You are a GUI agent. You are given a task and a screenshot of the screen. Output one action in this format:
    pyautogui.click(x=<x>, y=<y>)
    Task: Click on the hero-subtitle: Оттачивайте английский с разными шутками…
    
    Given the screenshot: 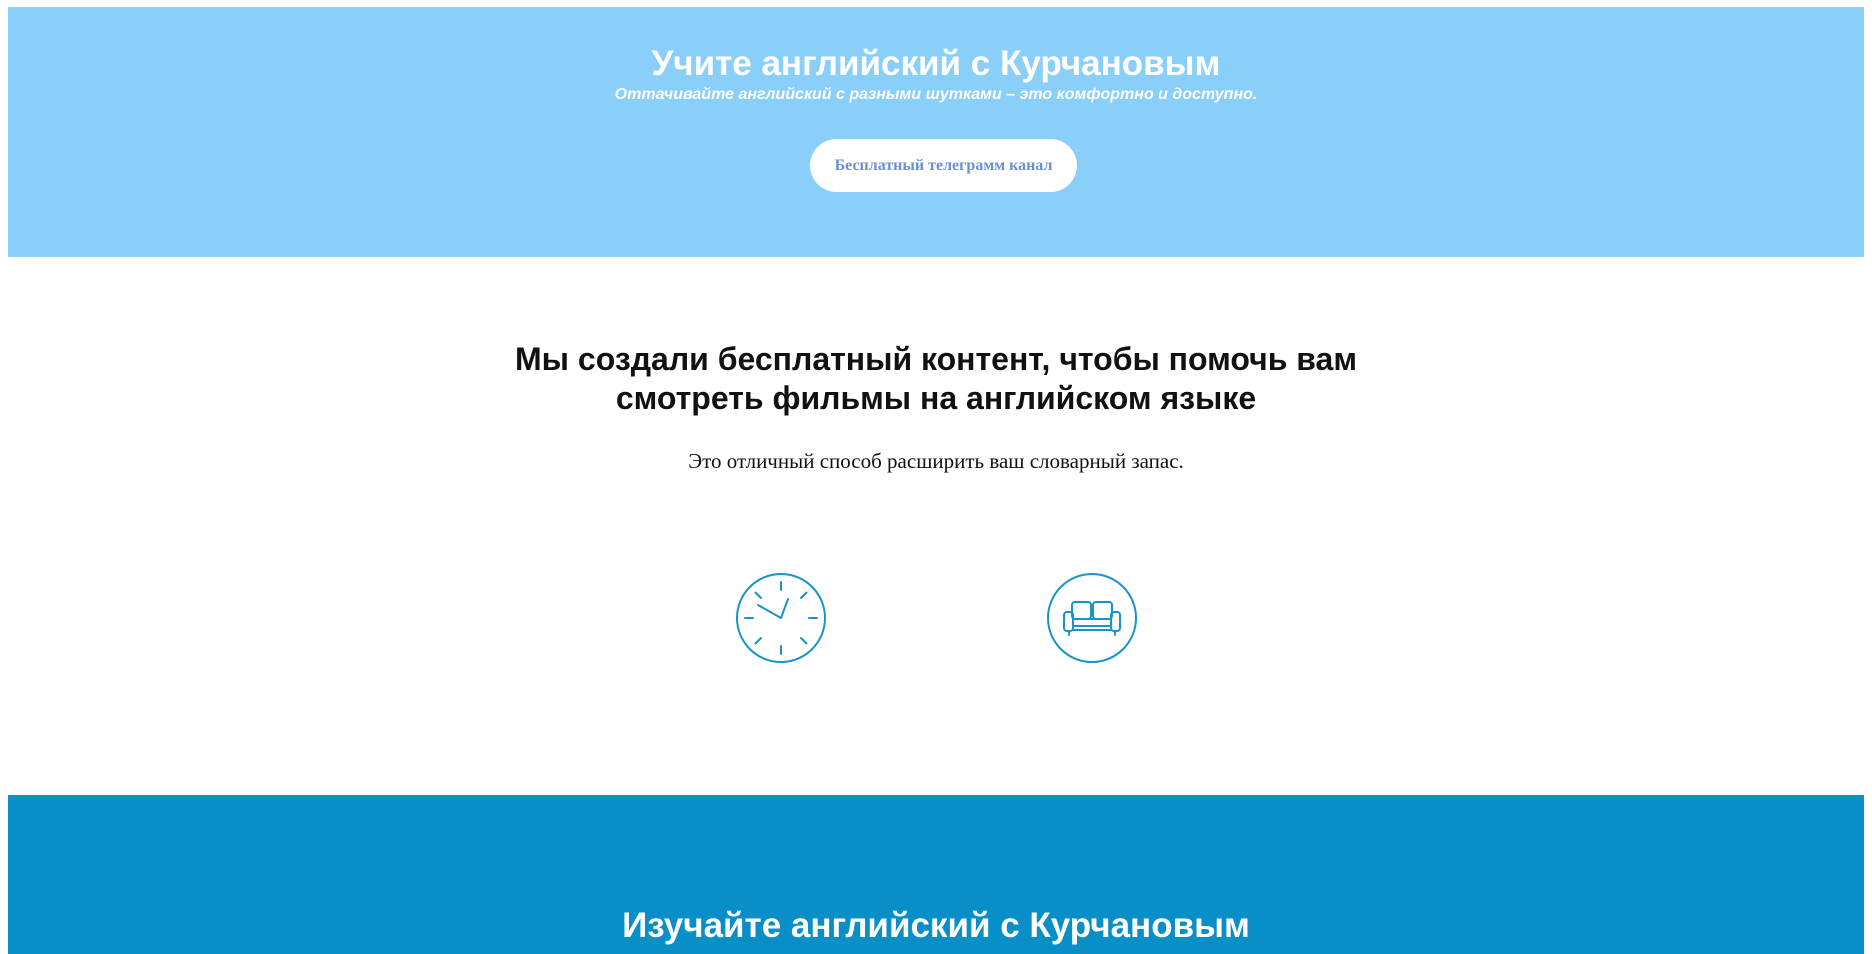 What is the action you would take?
    pyautogui.click(x=936, y=94)
    